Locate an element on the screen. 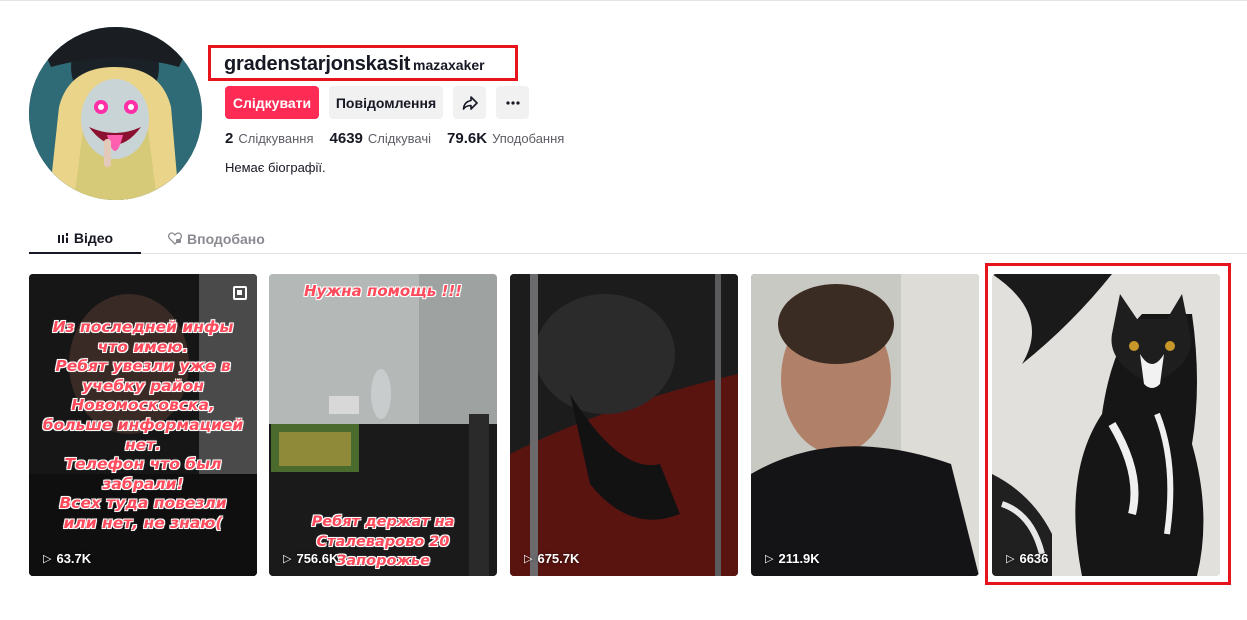 The height and width of the screenshot is (620, 1247). profile-tabs: Відео Вподобано is located at coordinates (638, 238).